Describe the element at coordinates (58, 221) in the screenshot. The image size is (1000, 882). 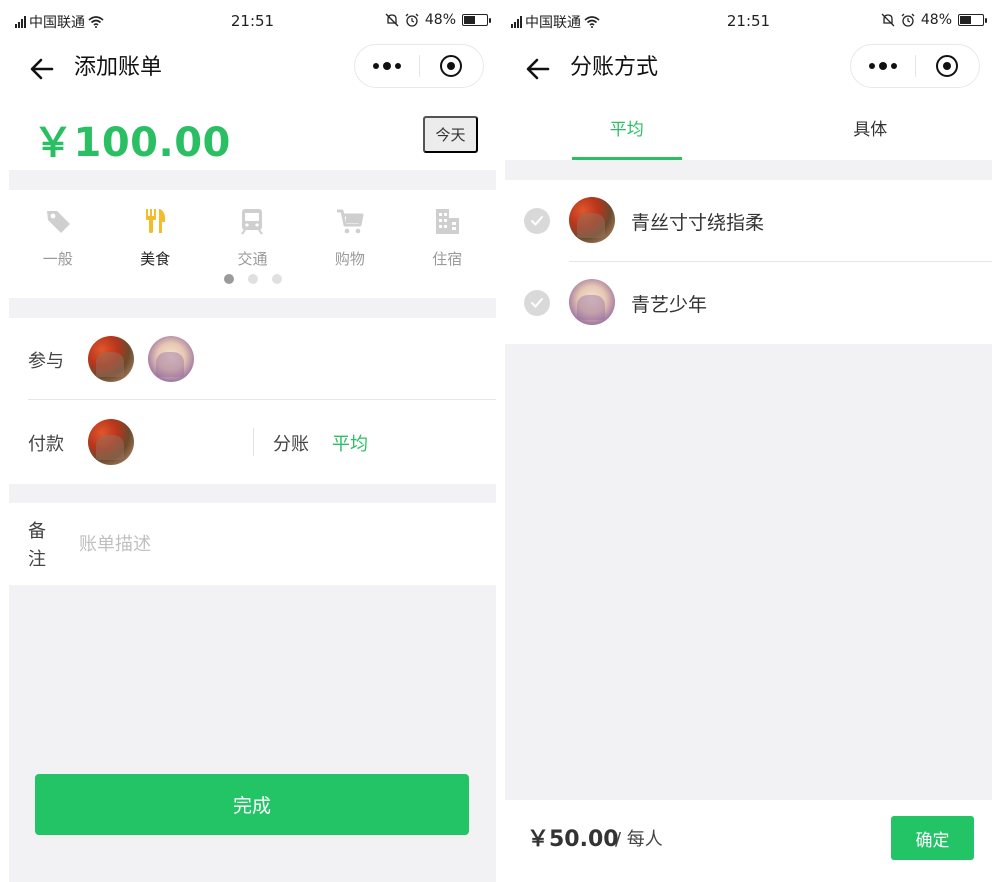
I see `tag-icon` at that location.